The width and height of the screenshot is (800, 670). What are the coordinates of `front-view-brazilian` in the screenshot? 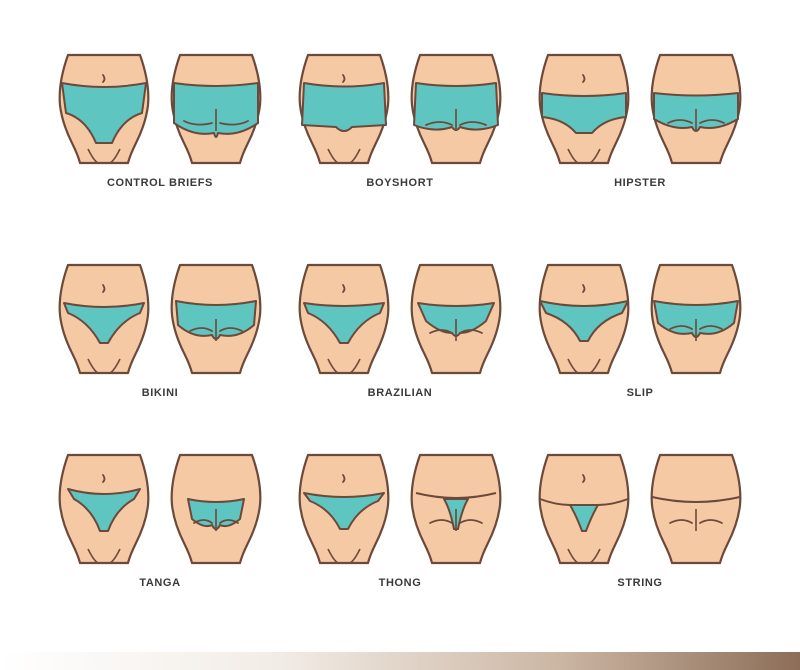 It's located at (344, 319).